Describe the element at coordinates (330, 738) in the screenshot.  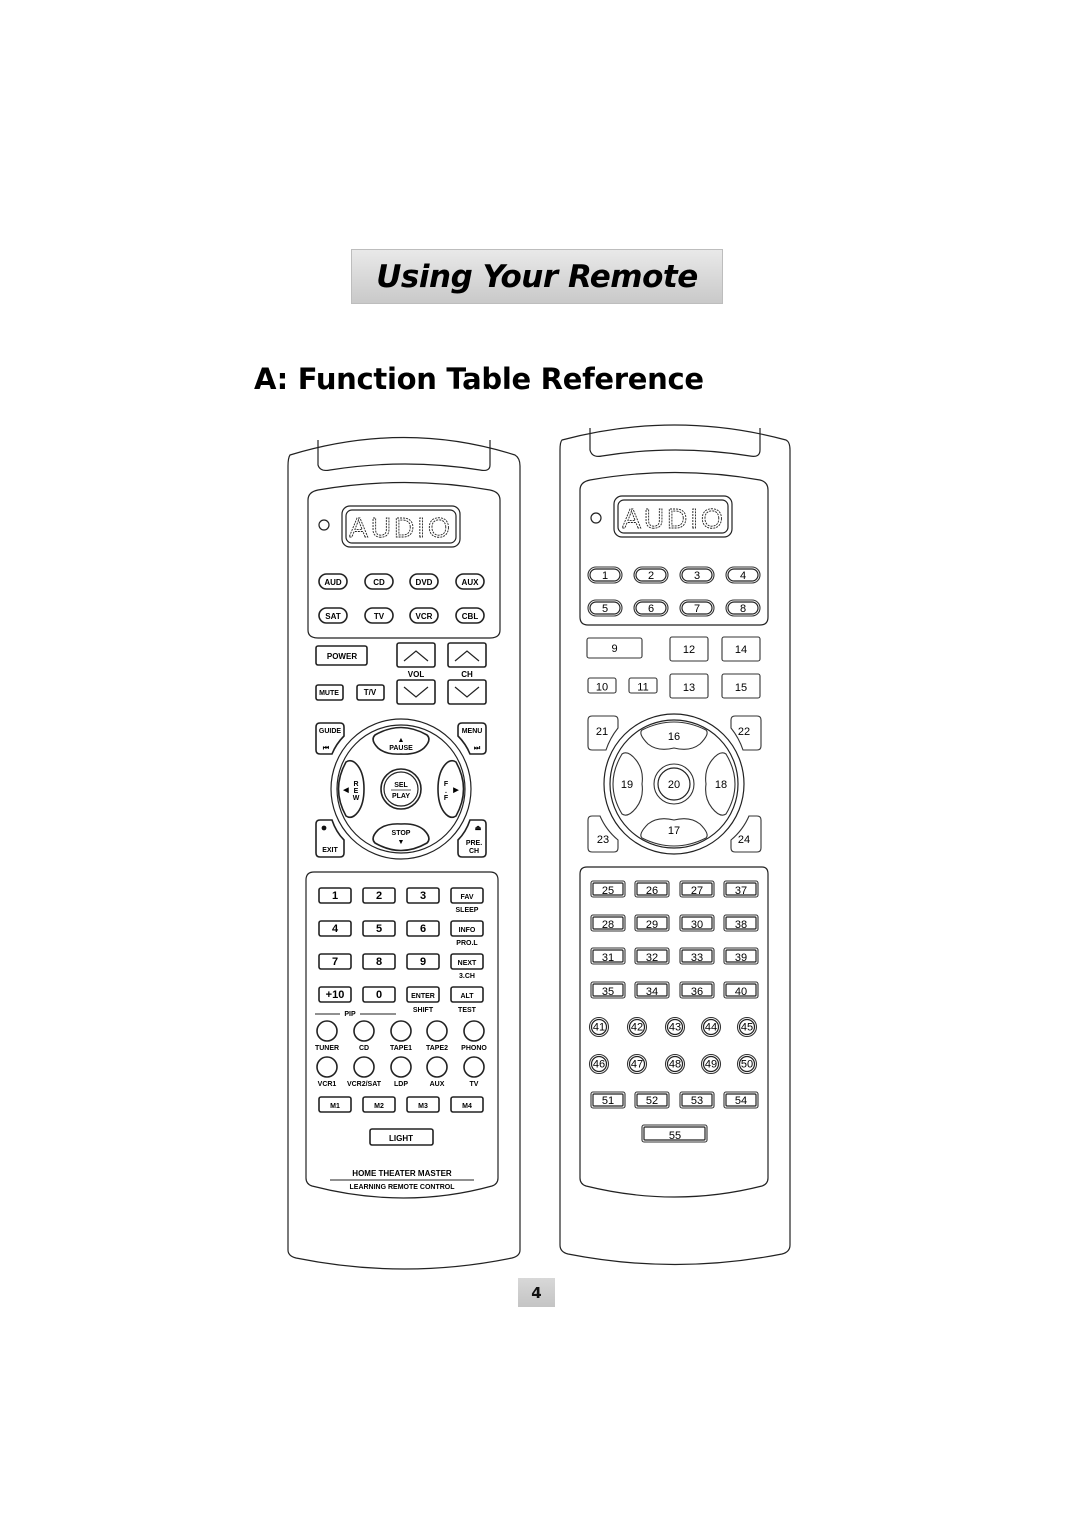
I see `guide-button: GUIDE ⏮` at that location.